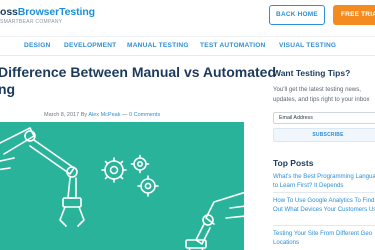 The height and width of the screenshot is (250, 375). What do you see at coordinates (114, 170) in the screenshot?
I see `gear-large-icon` at bounding box center [114, 170].